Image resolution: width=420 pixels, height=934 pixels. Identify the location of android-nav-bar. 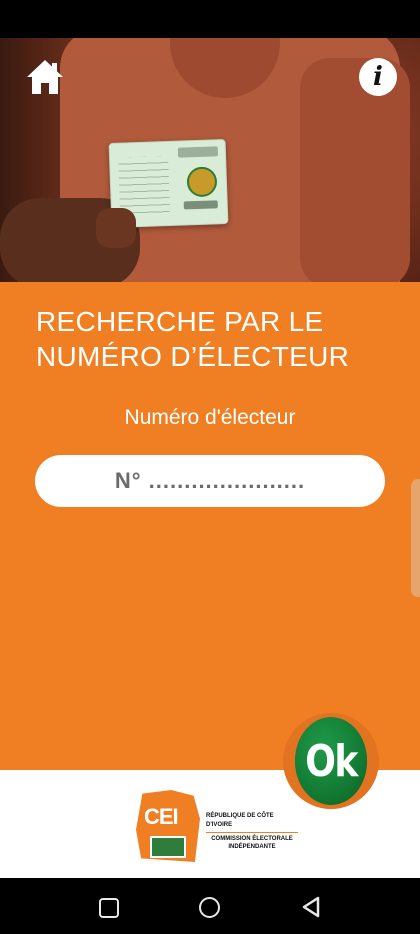
(210, 906).